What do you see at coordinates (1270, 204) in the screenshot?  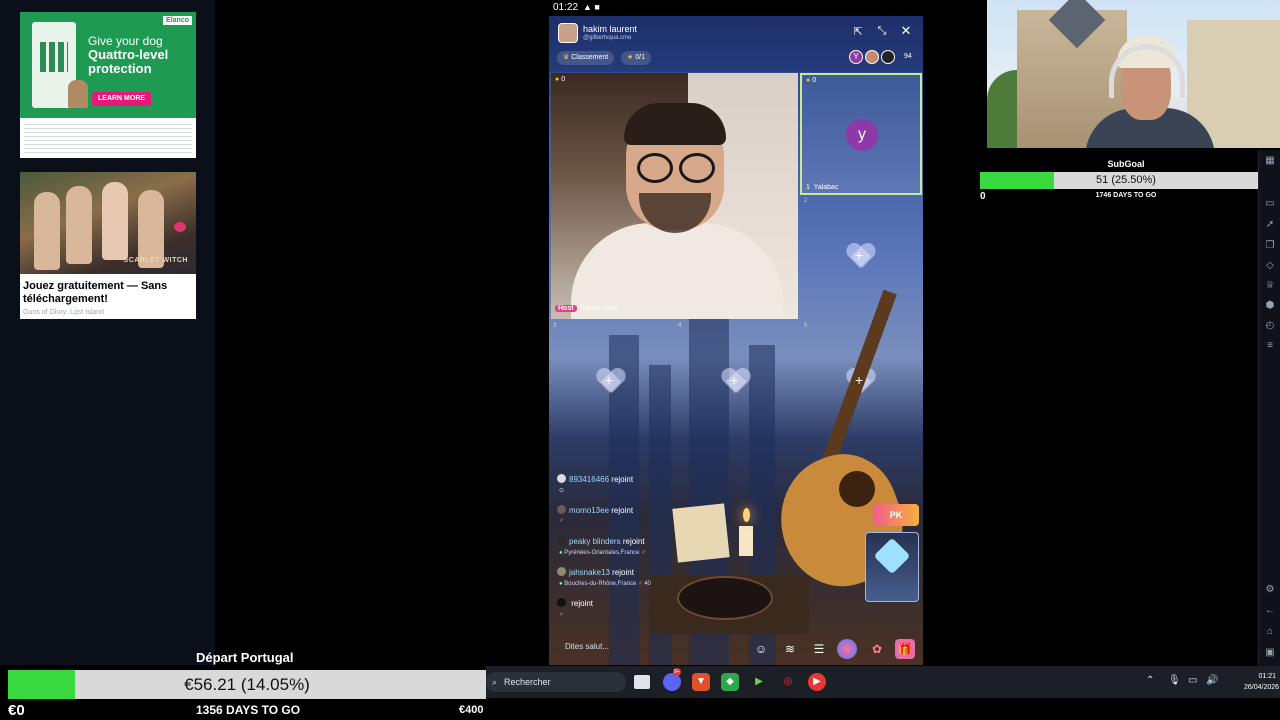 I see `folder-icon: ▭` at bounding box center [1270, 204].